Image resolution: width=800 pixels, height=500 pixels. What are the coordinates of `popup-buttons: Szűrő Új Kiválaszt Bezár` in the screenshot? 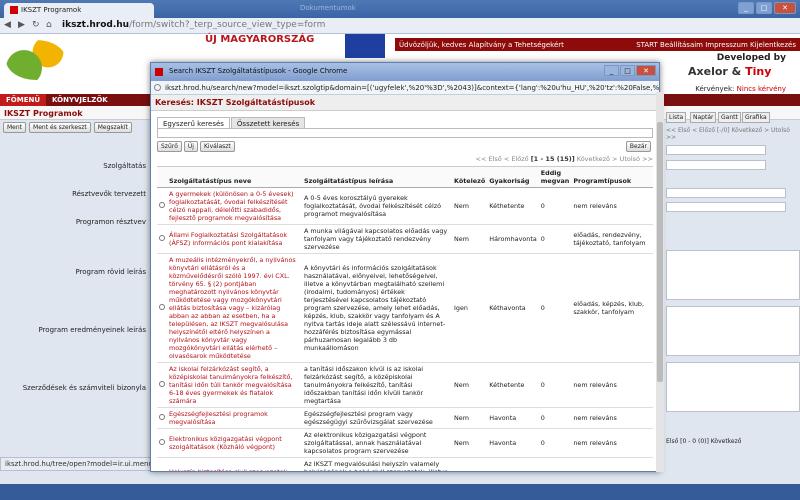 It's located at (405, 146).